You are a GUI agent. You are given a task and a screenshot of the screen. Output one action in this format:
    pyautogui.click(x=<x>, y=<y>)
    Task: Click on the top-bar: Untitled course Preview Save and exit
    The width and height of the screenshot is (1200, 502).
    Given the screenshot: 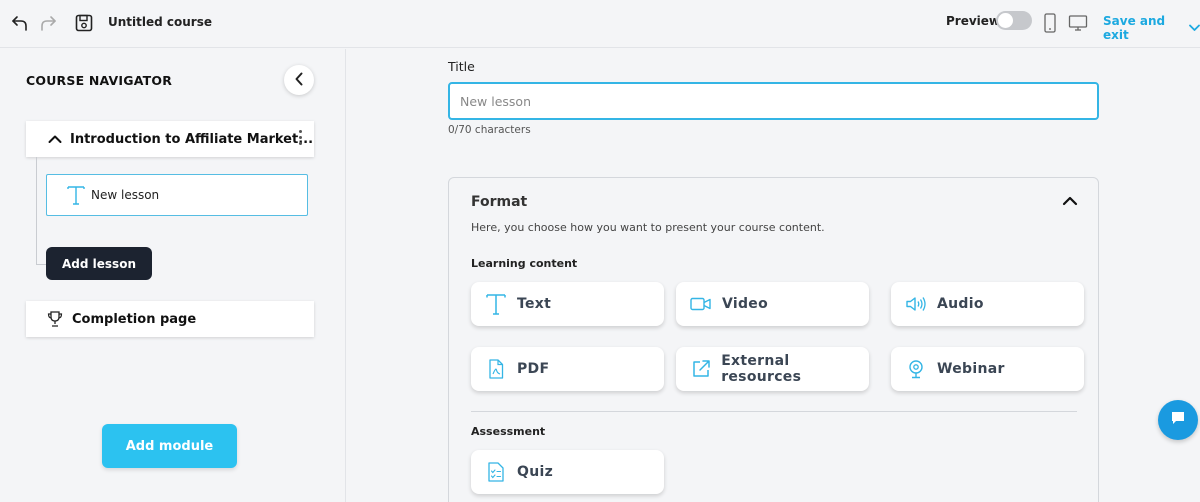 What is the action you would take?
    pyautogui.click(x=600, y=24)
    